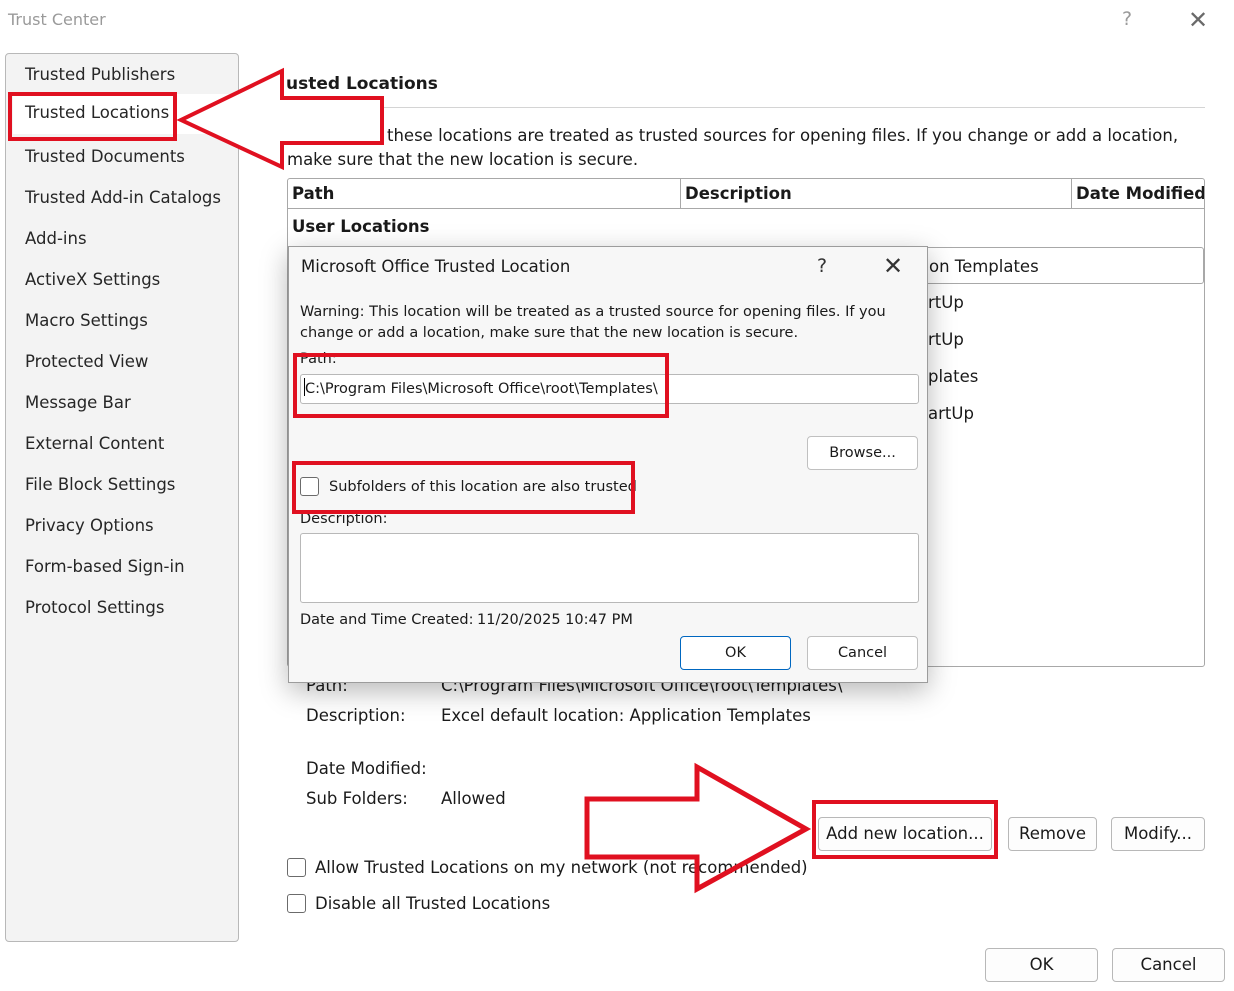 This screenshot has width=1234, height=991. Describe the element at coordinates (1198, 20) in the screenshot. I see `close-icon: ✕` at that location.